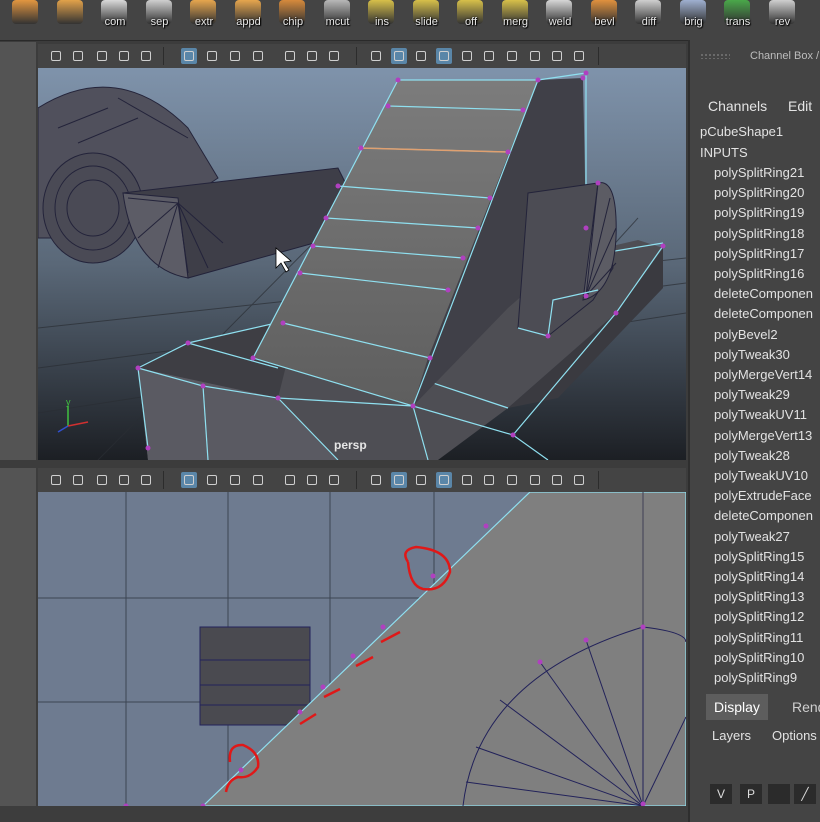 The width and height of the screenshot is (820, 822). Describe the element at coordinates (759, 253) in the screenshot. I see `input-node-item: polySplitRing17` at that location.